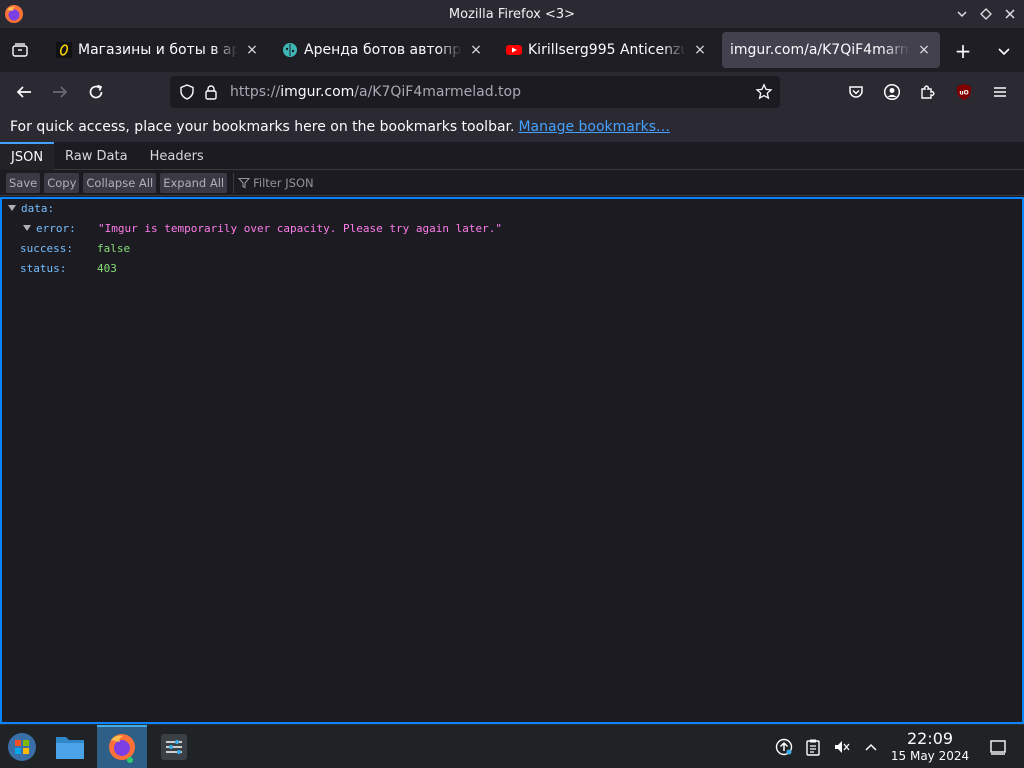 This screenshot has width=1024, height=768. I want to click on folder-icon, so click(70, 748).